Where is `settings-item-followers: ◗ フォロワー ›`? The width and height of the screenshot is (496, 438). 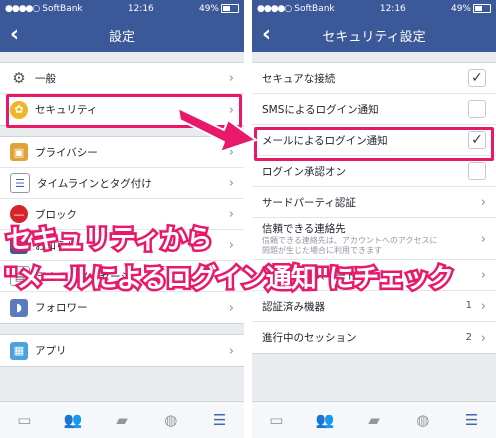 settings-item-followers: ◗ フォロワー › is located at coordinates (122, 307).